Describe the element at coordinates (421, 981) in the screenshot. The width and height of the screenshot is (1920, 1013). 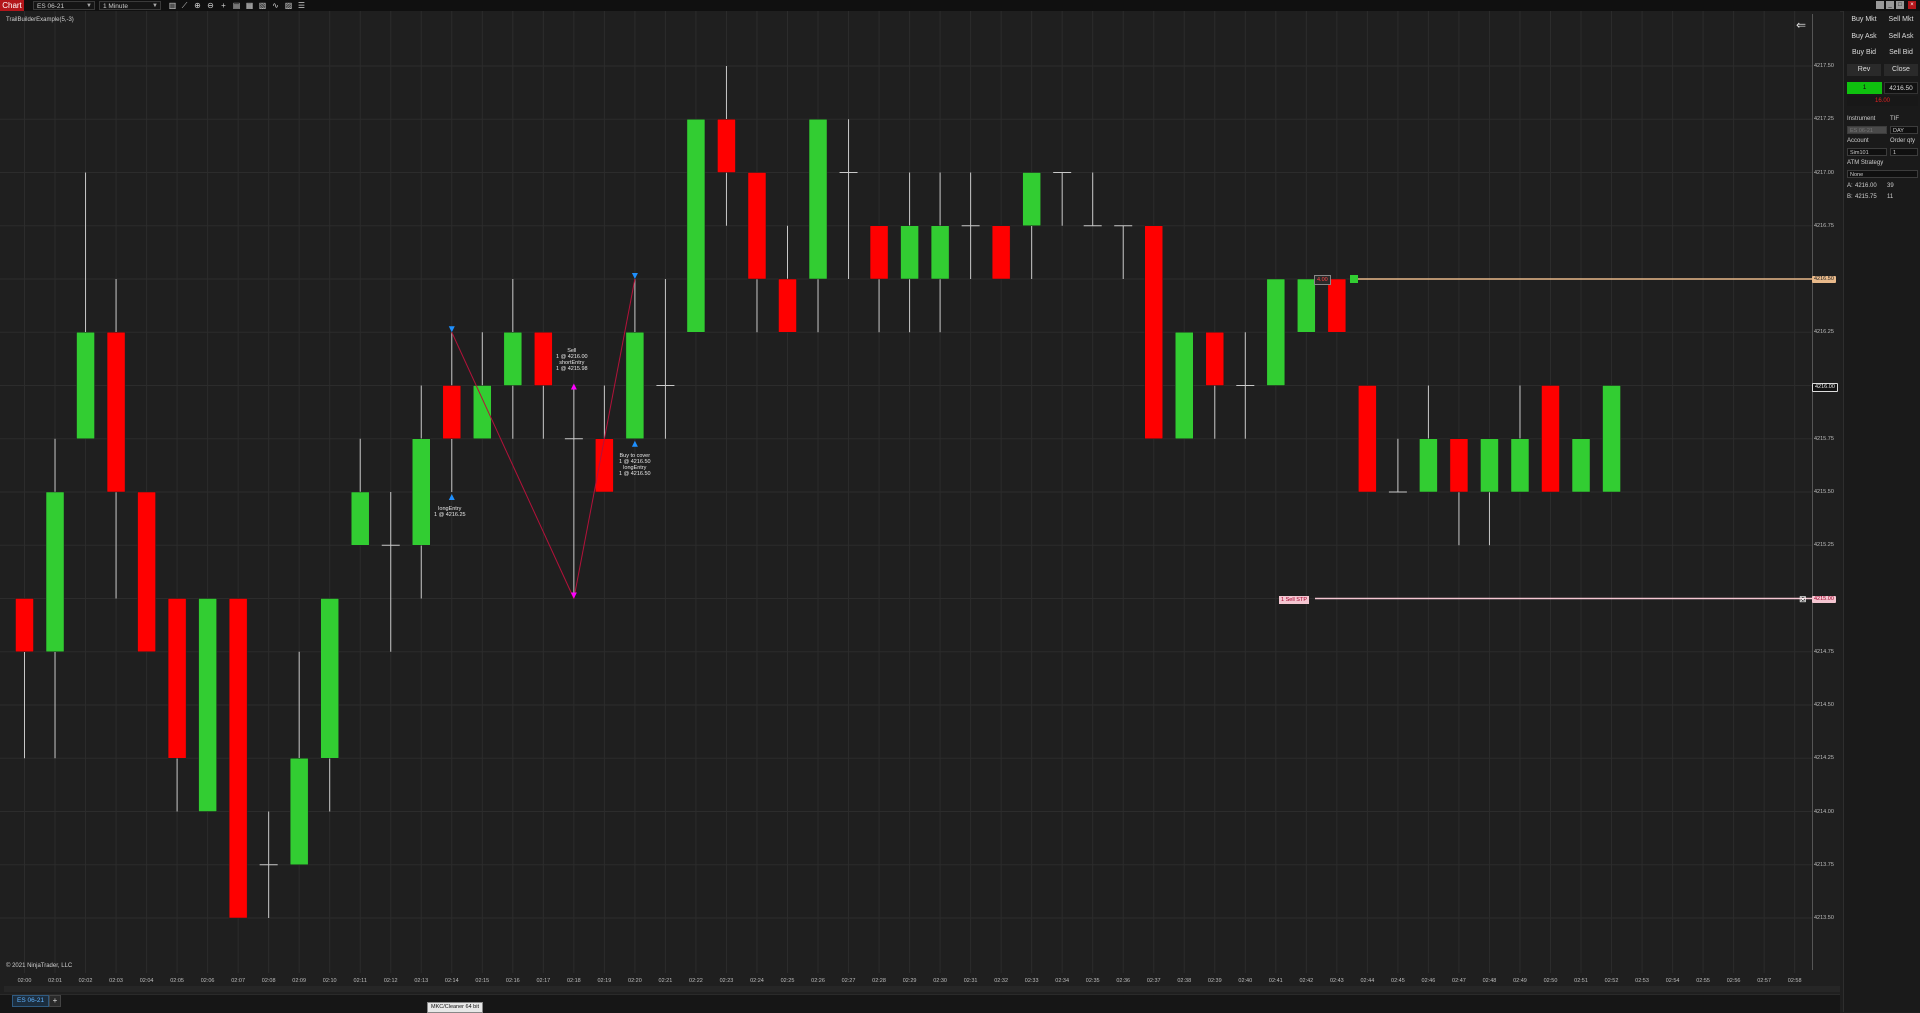
I see `x-tick-label: 02:13` at that location.